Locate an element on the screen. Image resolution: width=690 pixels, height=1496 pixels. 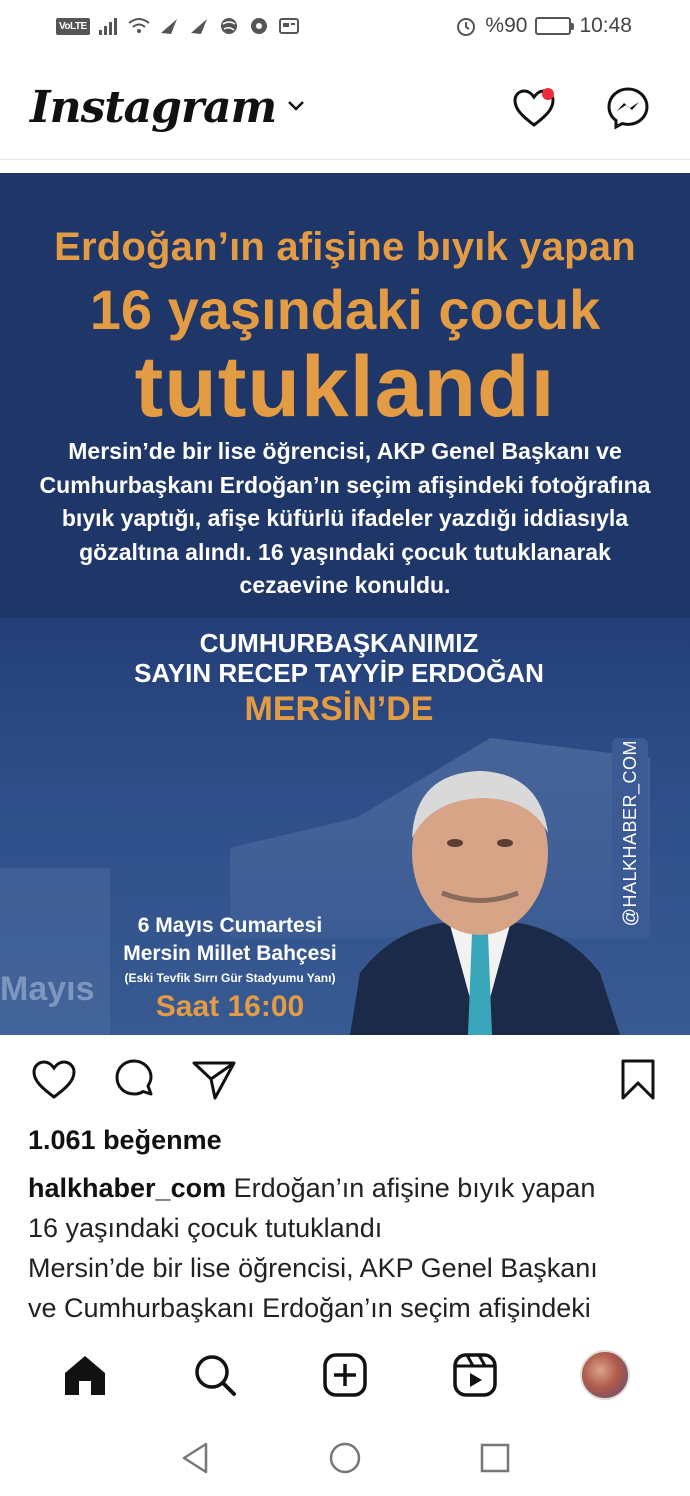
nav-reels is located at coordinates (475, 1375).